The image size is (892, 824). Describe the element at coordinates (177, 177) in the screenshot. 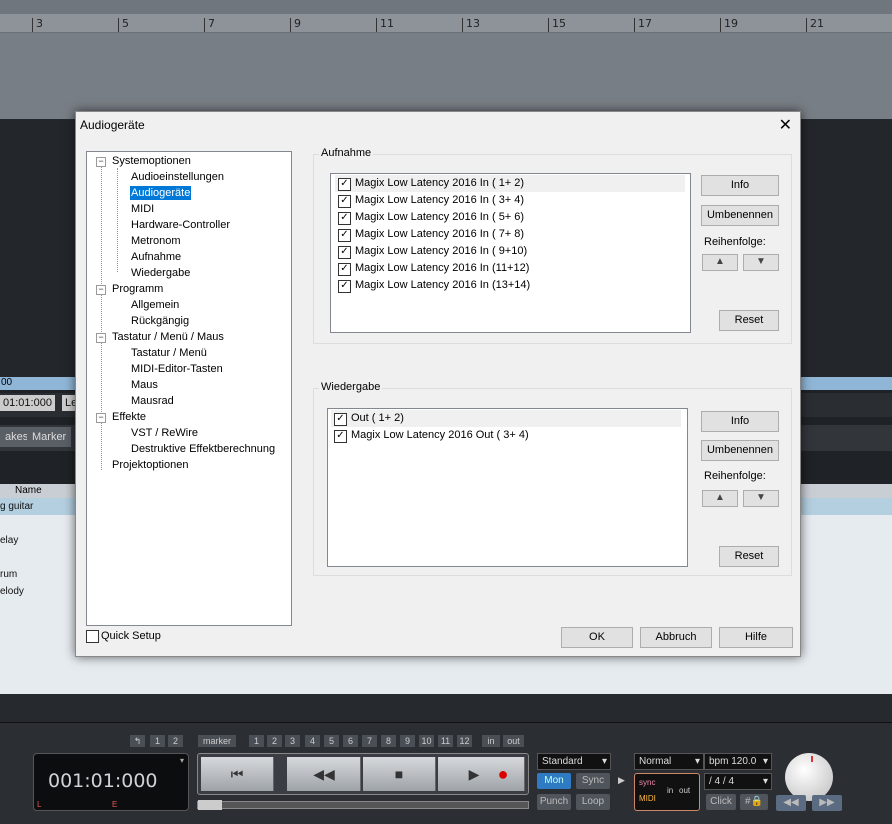

I see `tree-item-audioeinstellungen: Audioeinstellungen` at that location.